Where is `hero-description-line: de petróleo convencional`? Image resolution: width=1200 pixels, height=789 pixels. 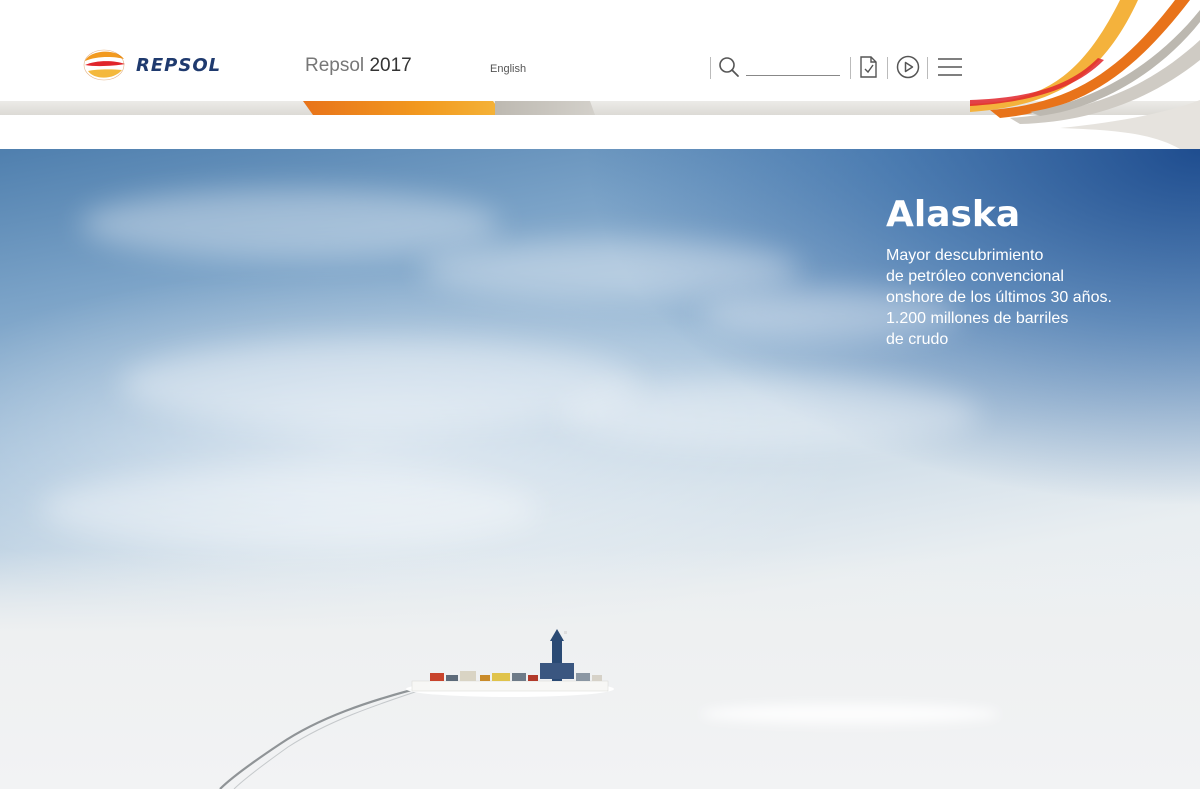
hero-description-line: de petróleo convencional is located at coordinates (975, 276).